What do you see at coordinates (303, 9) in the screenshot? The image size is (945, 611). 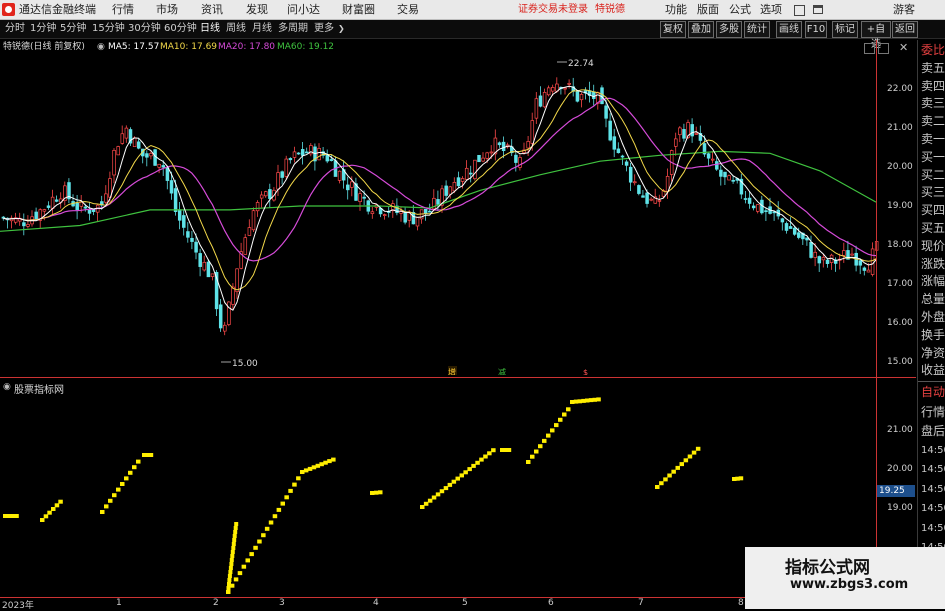 I see `menu-wenxiaoda: 问小达` at bounding box center [303, 9].